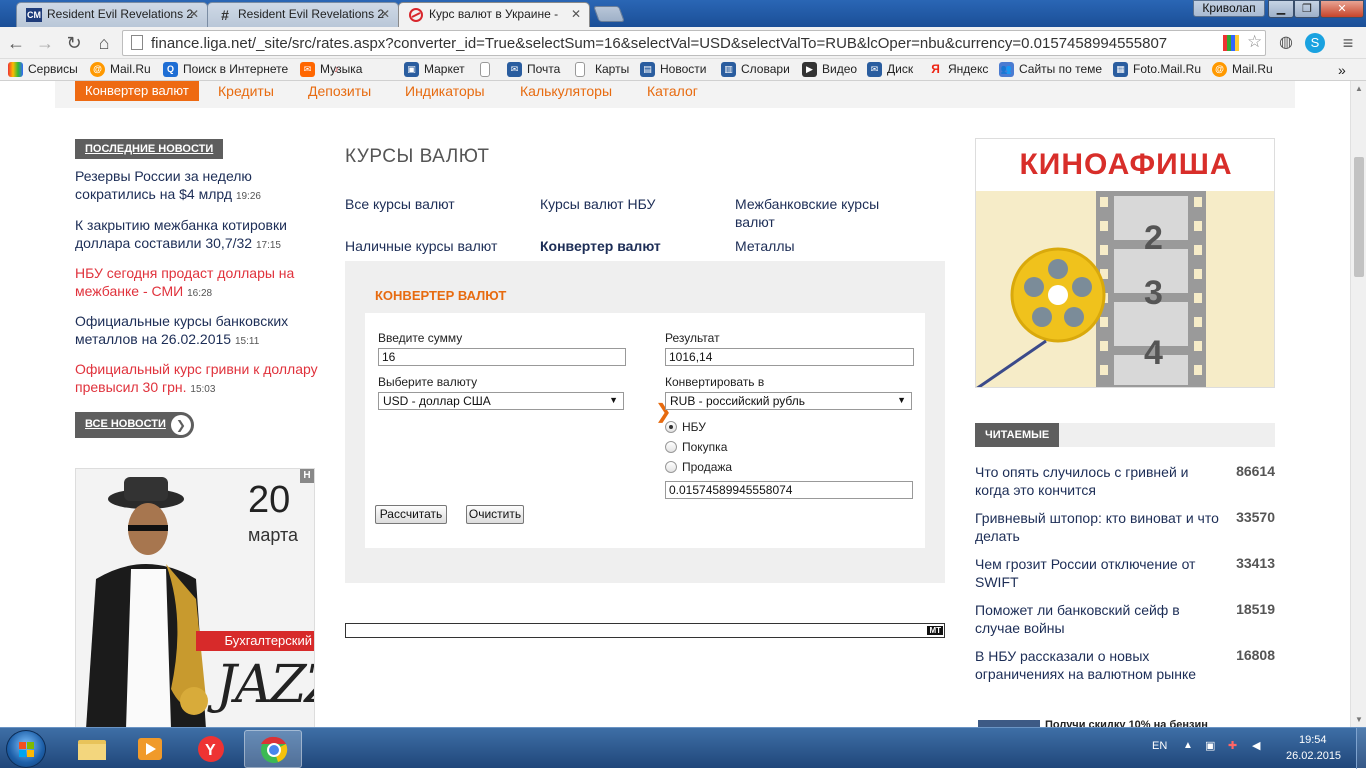 The width and height of the screenshot is (1366, 772). Describe the element at coordinates (1254, 42) in the screenshot. I see `bookmark-star-icon: ☆` at that location.